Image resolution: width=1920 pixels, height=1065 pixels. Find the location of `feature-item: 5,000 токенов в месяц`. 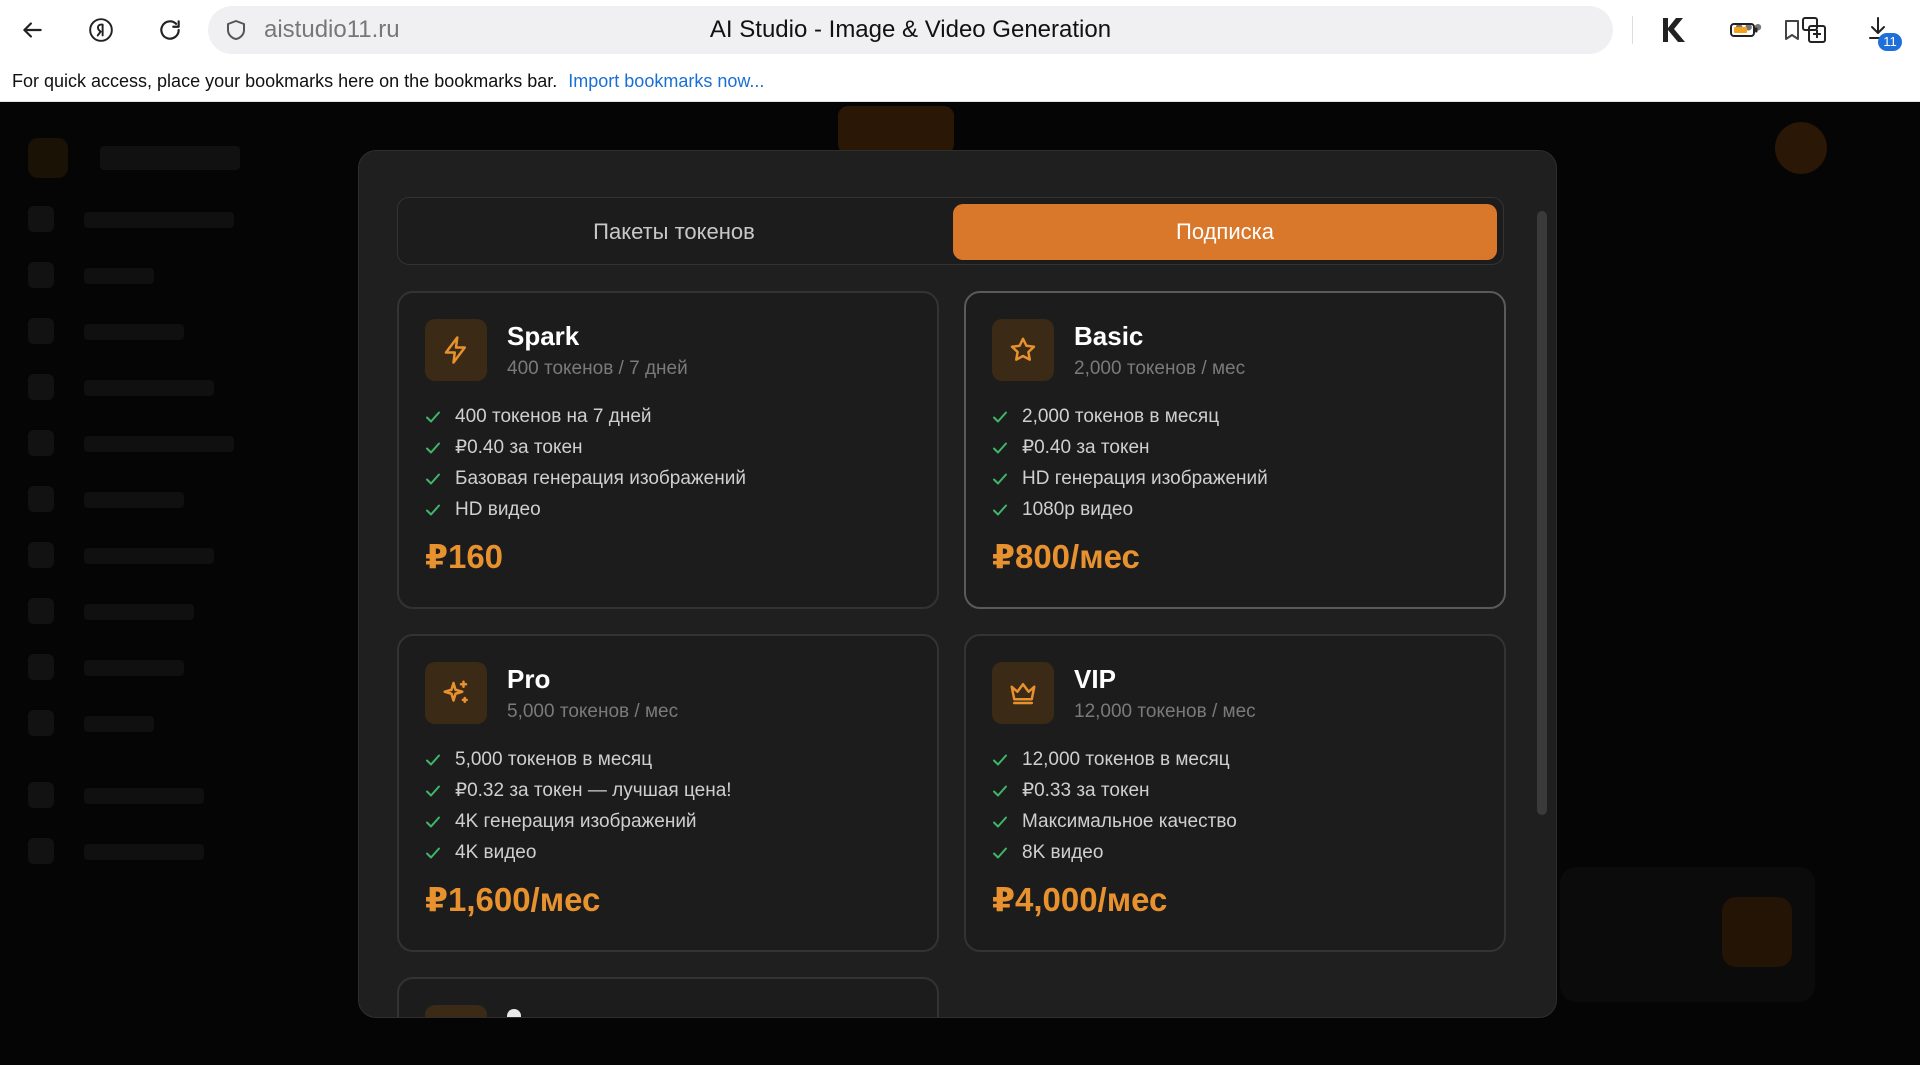

feature-item: 5,000 токенов в месяц is located at coordinates (578, 759).